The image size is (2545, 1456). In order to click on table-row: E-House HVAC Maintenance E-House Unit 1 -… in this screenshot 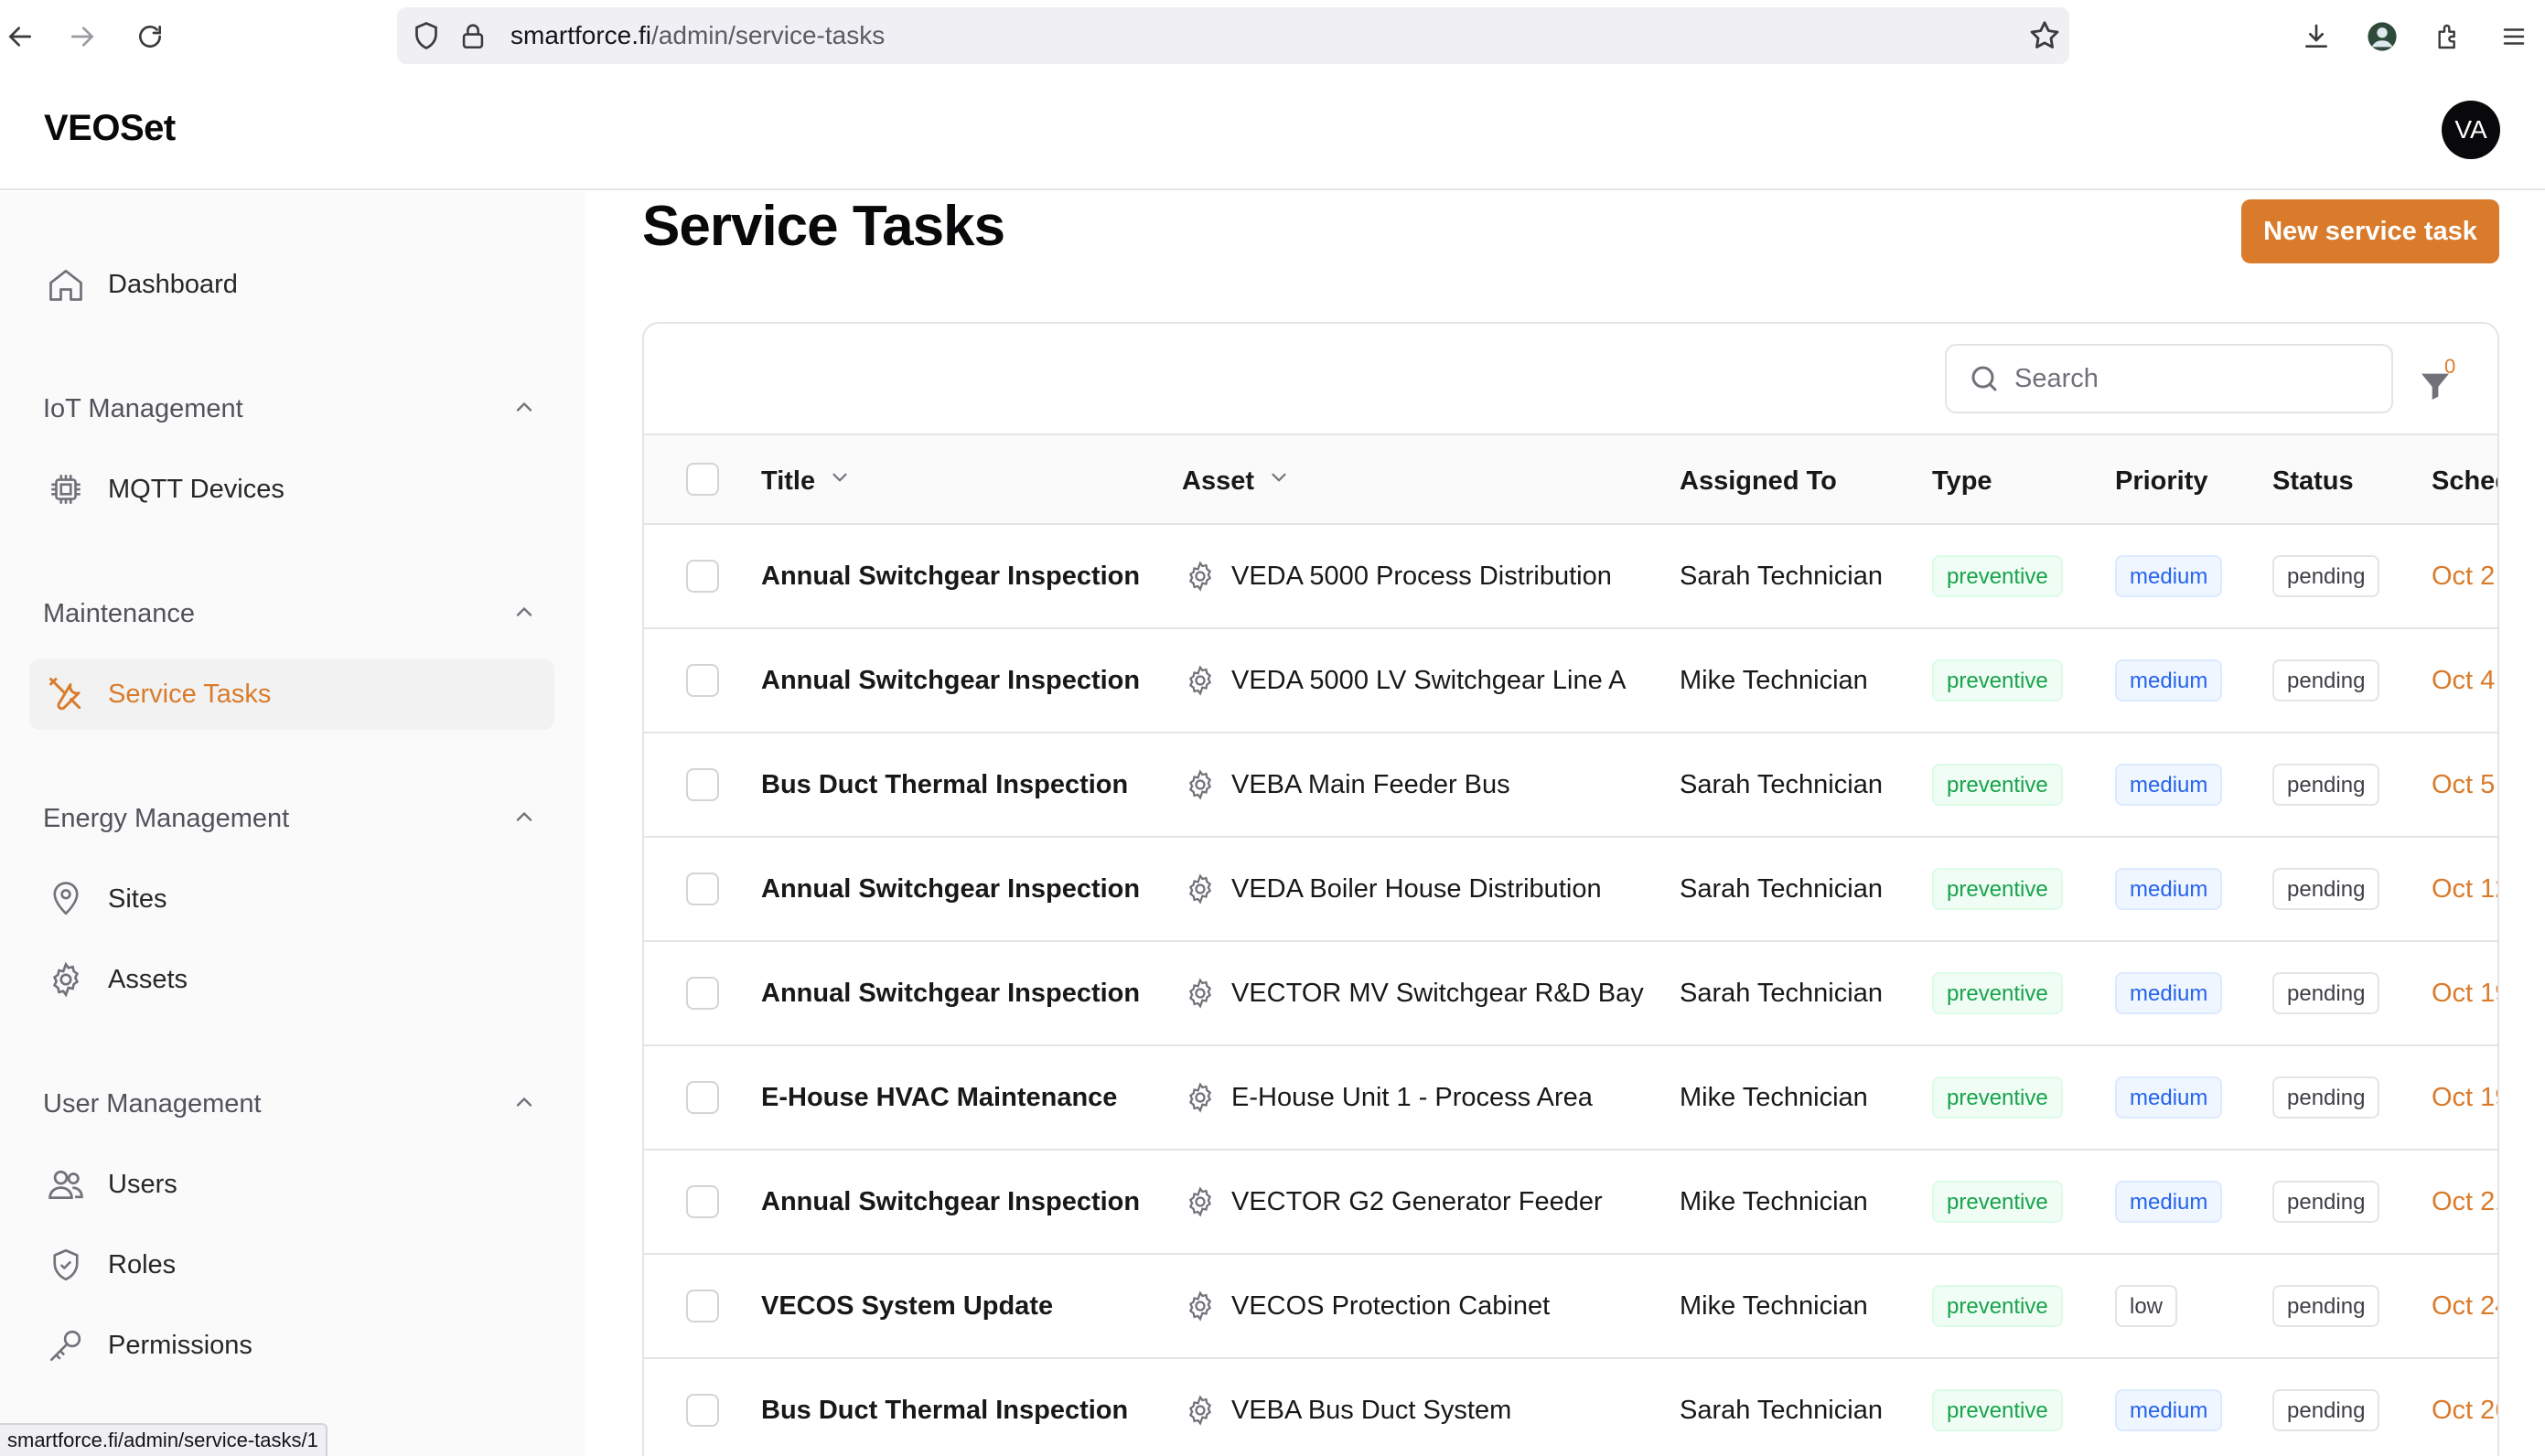, I will do `click(1571, 1098)`.